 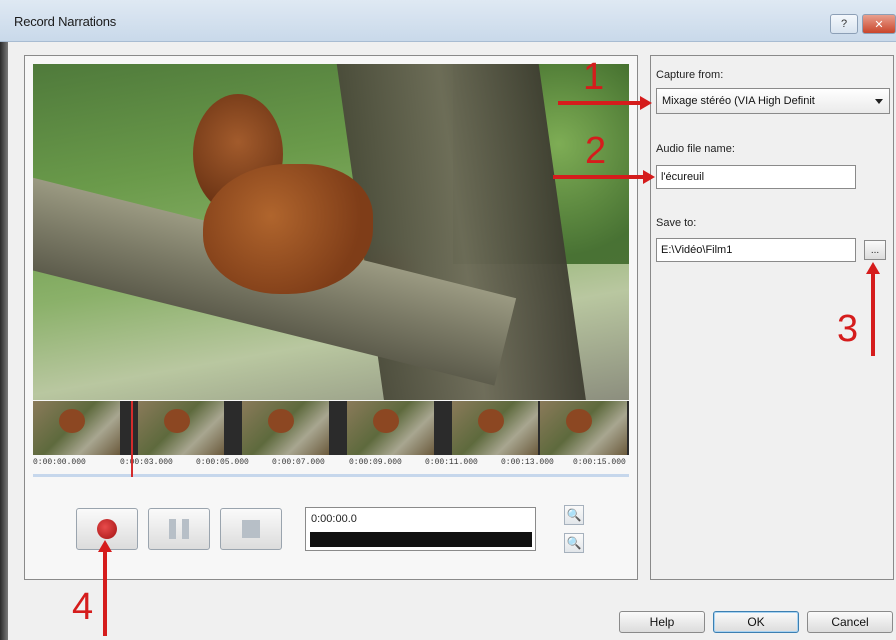 I want to click on timeline-tick: 0:00:07.000, so click(x=298, y=462).